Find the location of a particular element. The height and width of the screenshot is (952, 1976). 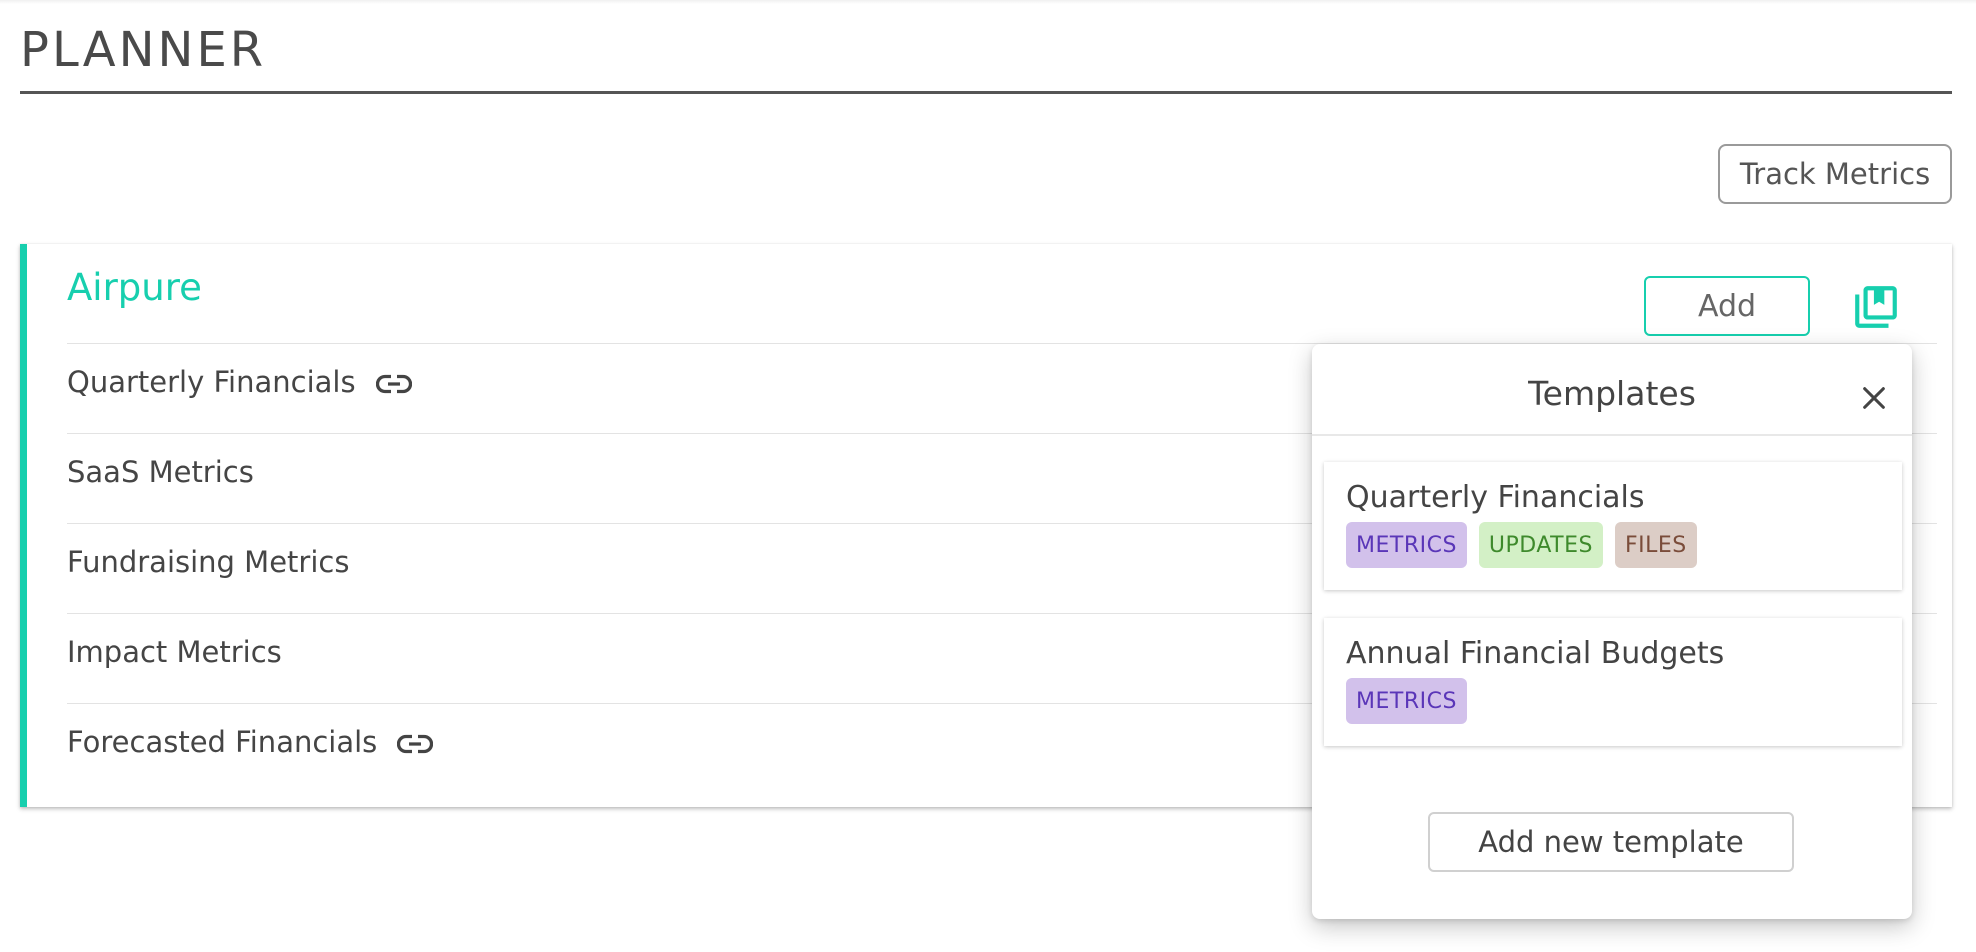

template-card-annual-financial-budgets: Annual Financial Budgets METRICS is located at coordinates (1613, 682).